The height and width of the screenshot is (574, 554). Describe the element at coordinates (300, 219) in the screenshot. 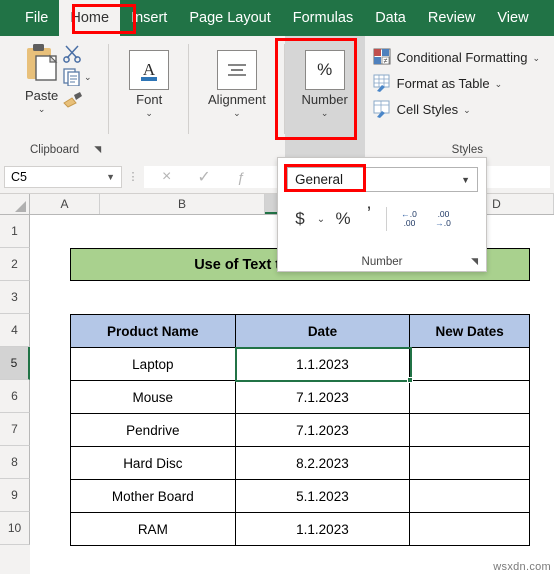

I see `currency-button: $` at that location.